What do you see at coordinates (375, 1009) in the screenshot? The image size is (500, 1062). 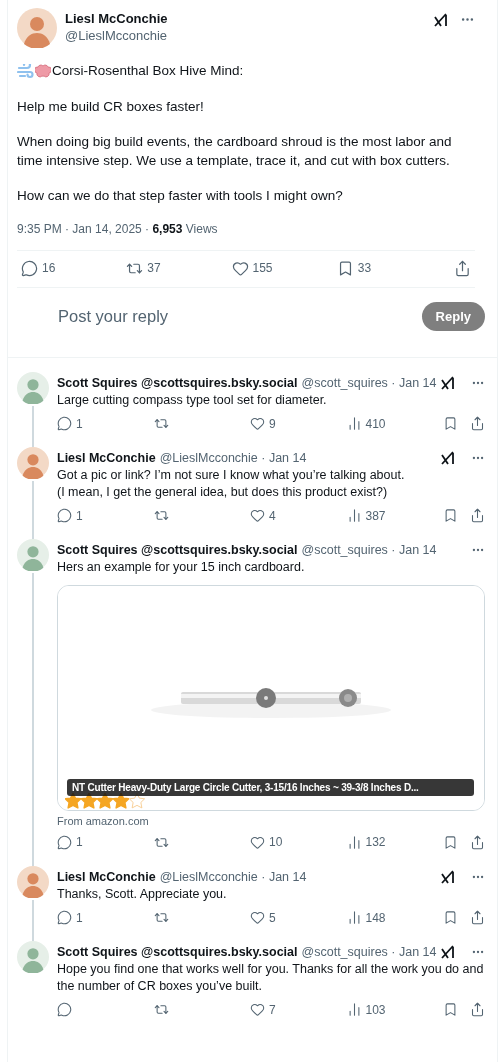 I see `action-count: 103` at bounding box center [375, 1009].